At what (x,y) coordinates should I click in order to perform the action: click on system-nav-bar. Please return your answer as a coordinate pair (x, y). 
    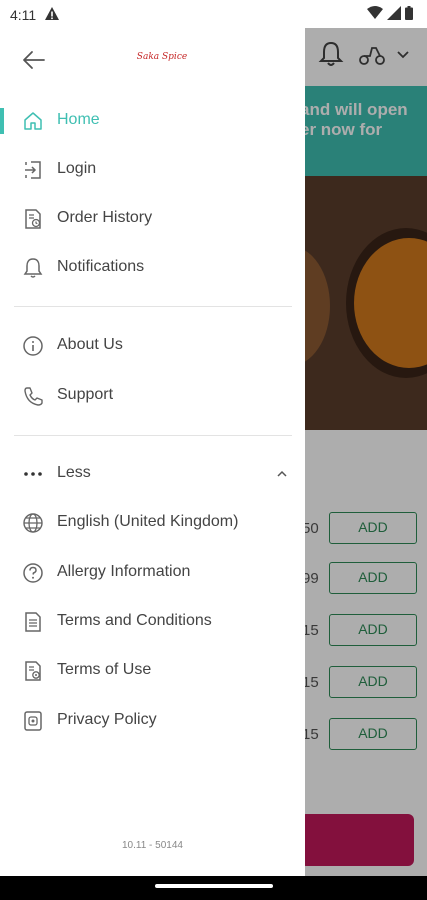
    Looking at the image, I should click on (213, 888).